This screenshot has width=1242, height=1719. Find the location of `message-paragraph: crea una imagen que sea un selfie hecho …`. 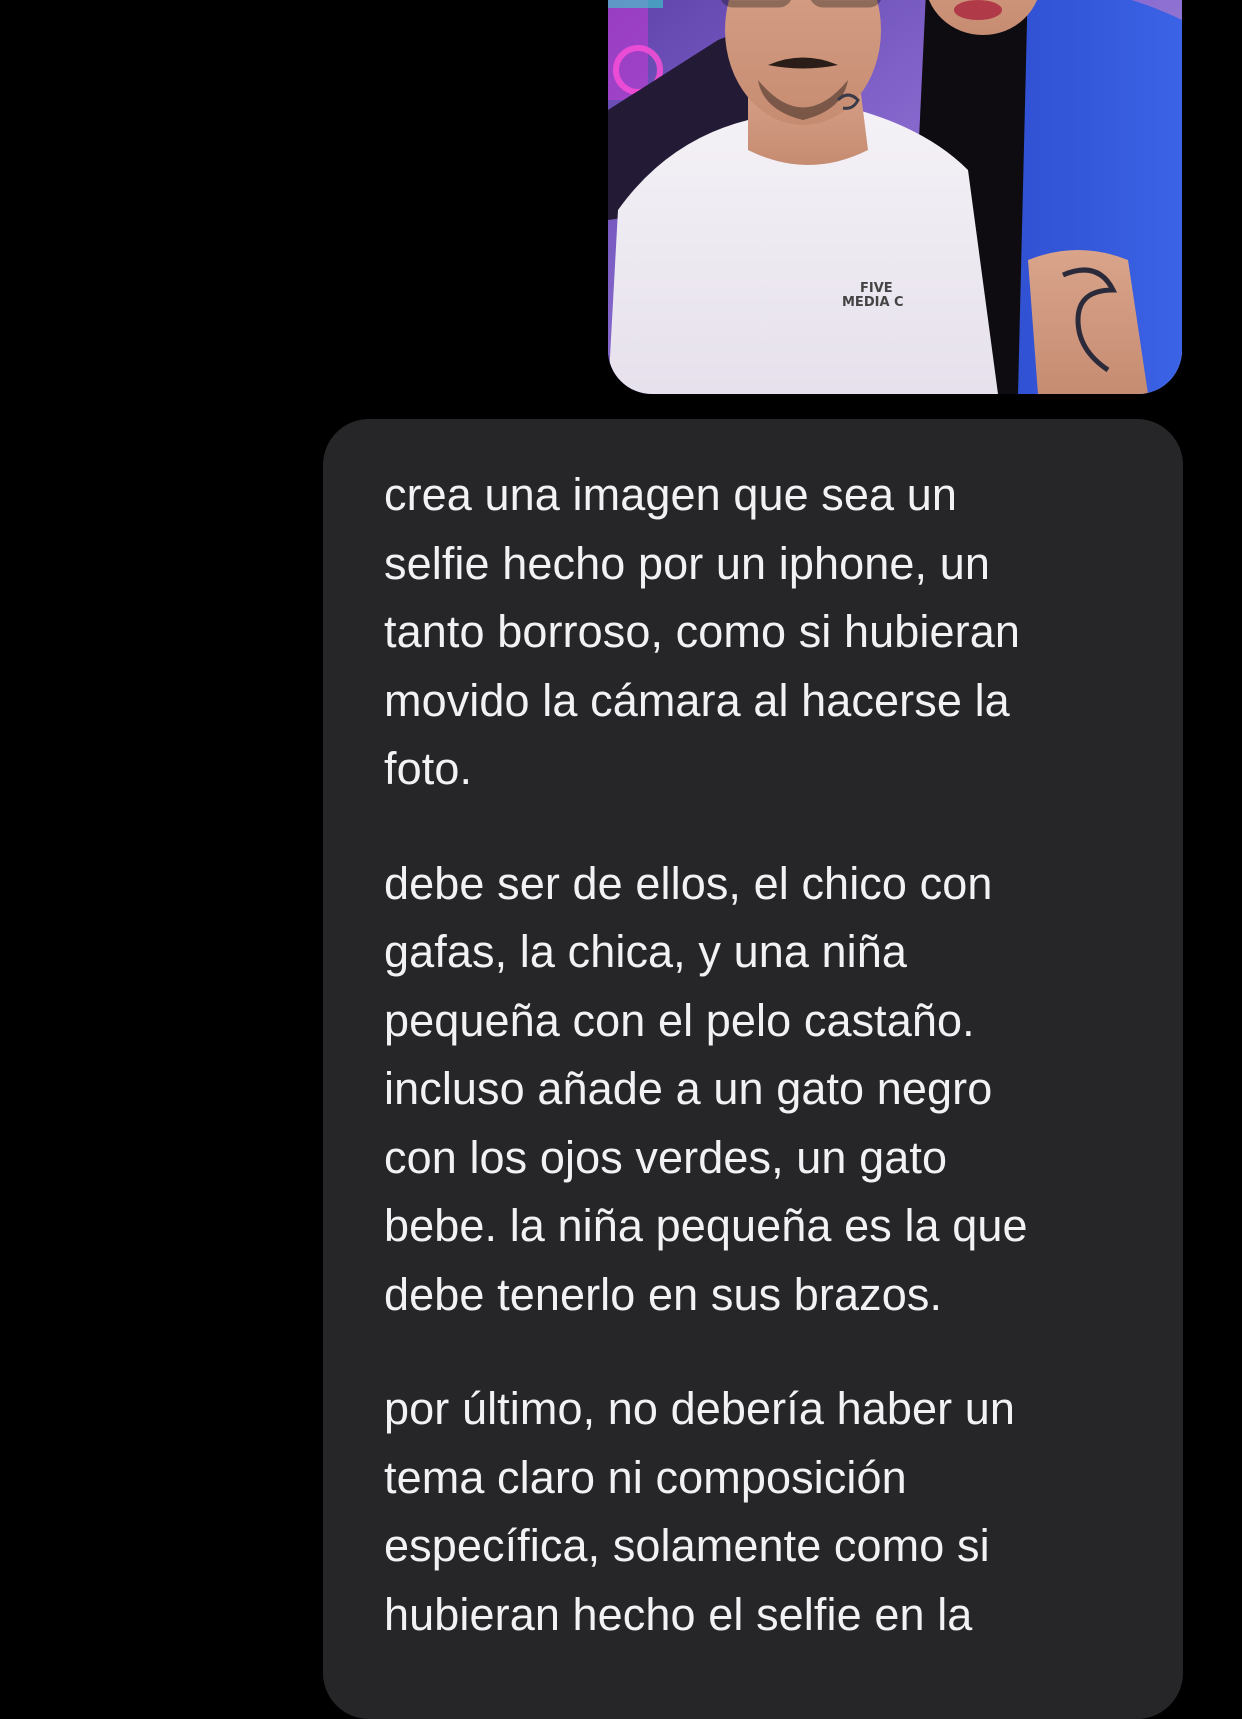

message-paragraph: crea una imagen que sea un selfie hecho … is located at coordinates (702, 631).